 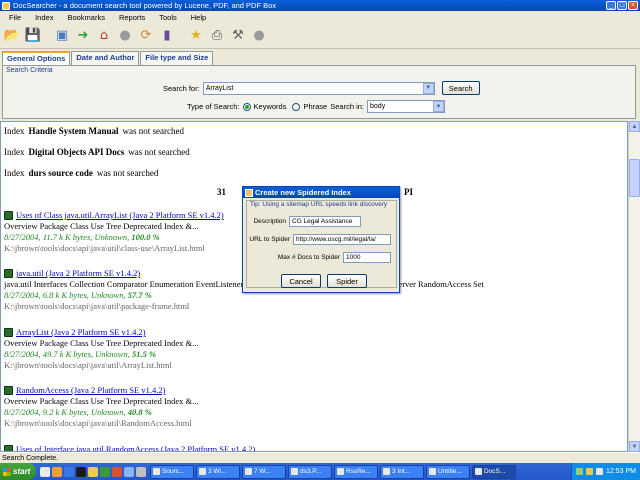 What do you see at coordinates (132, 17) in the screenshot?
I see `menu-reports: Reports` at bounding box center [132, 17].